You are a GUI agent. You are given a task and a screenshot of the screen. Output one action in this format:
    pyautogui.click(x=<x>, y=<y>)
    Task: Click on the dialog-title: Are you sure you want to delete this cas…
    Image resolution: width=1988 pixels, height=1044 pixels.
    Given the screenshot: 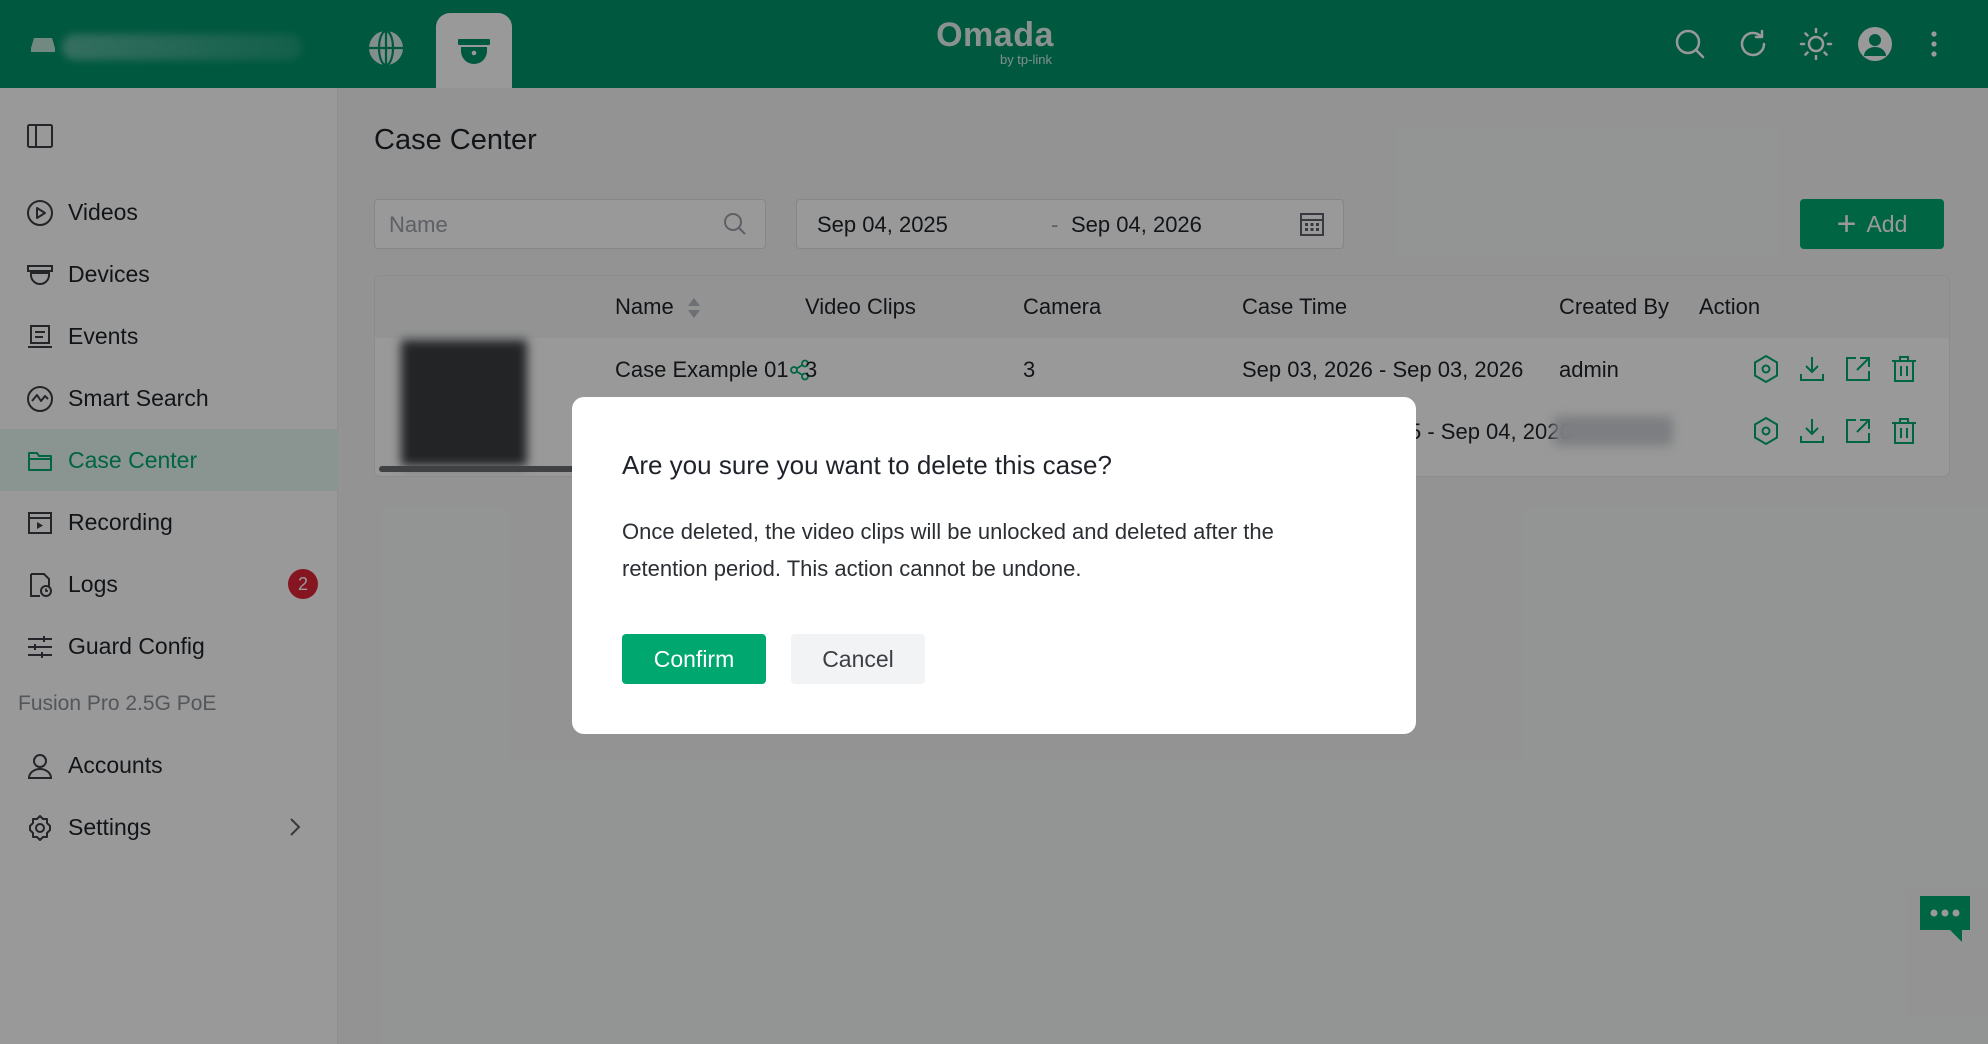 What is the action you would take?
    pyautogui.click(x=867, y=465)
    